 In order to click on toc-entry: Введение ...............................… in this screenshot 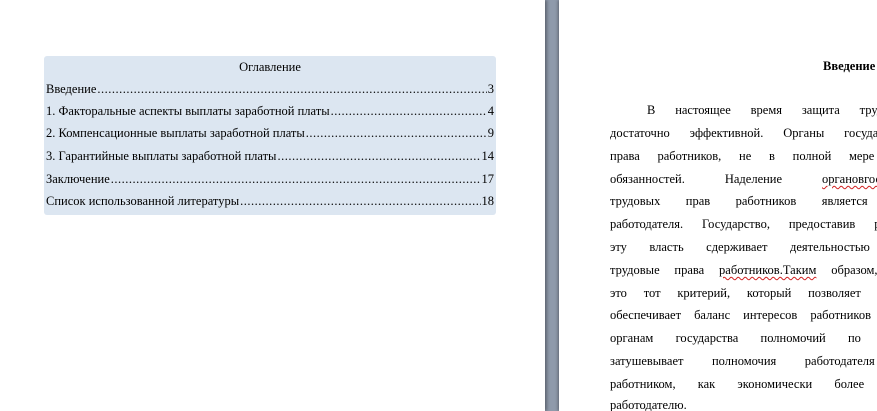, I will do `click(270, 89)`.